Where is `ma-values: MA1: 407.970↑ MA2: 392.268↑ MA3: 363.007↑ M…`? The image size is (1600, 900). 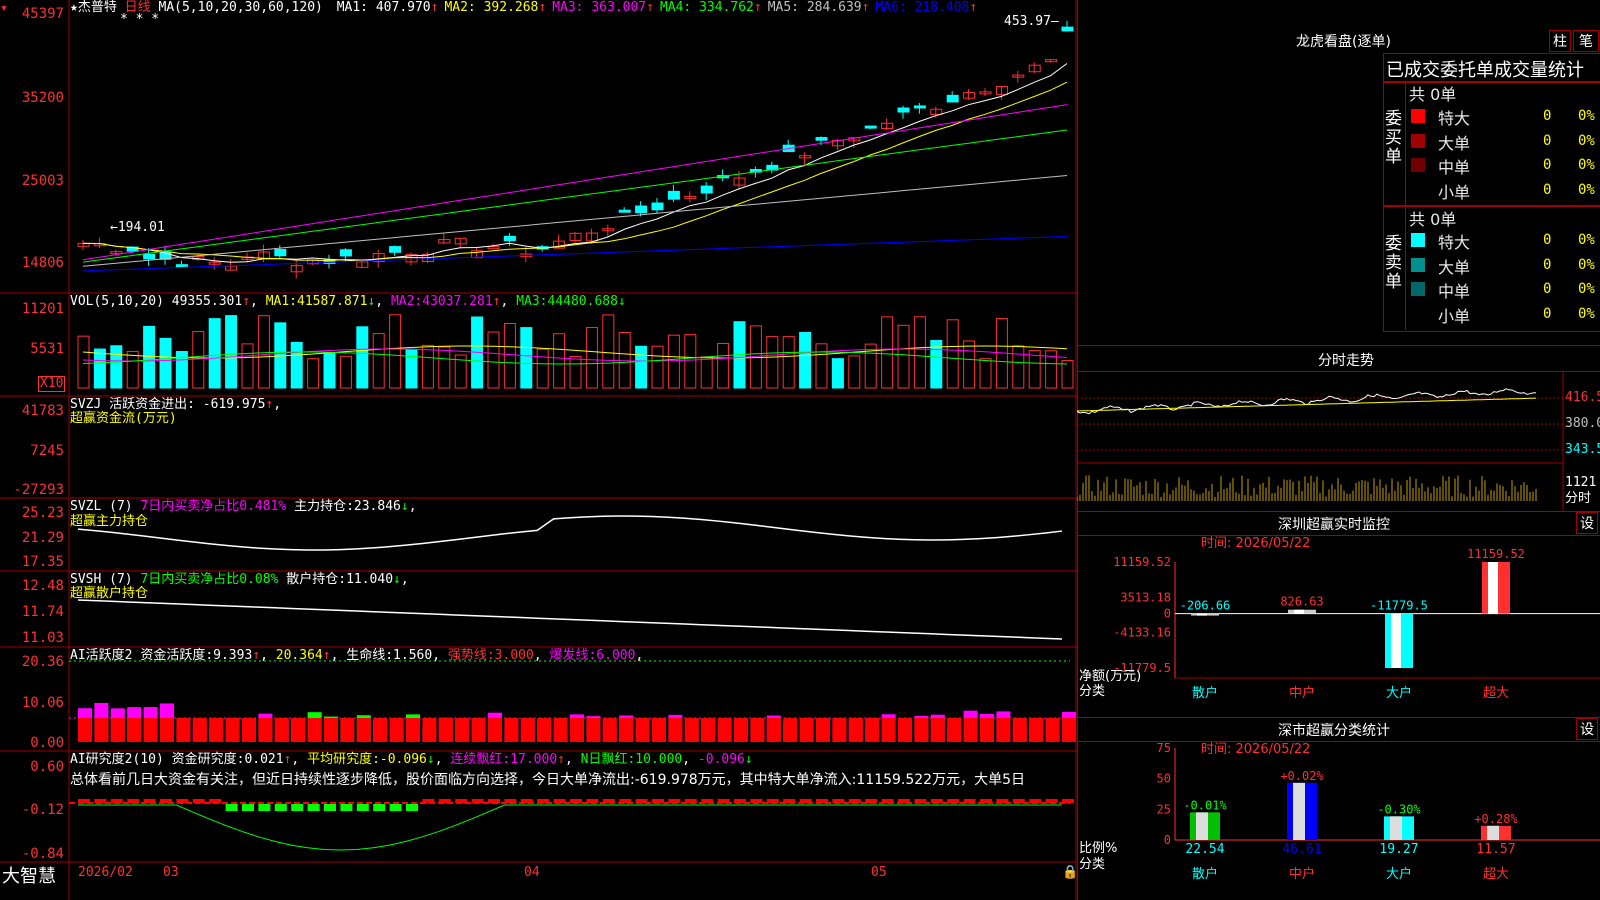 ma-values: MA1: 407.970↑ MA2: 392.268↑ MA3: 363.007↑ M… is located at coordinates (654, 7).